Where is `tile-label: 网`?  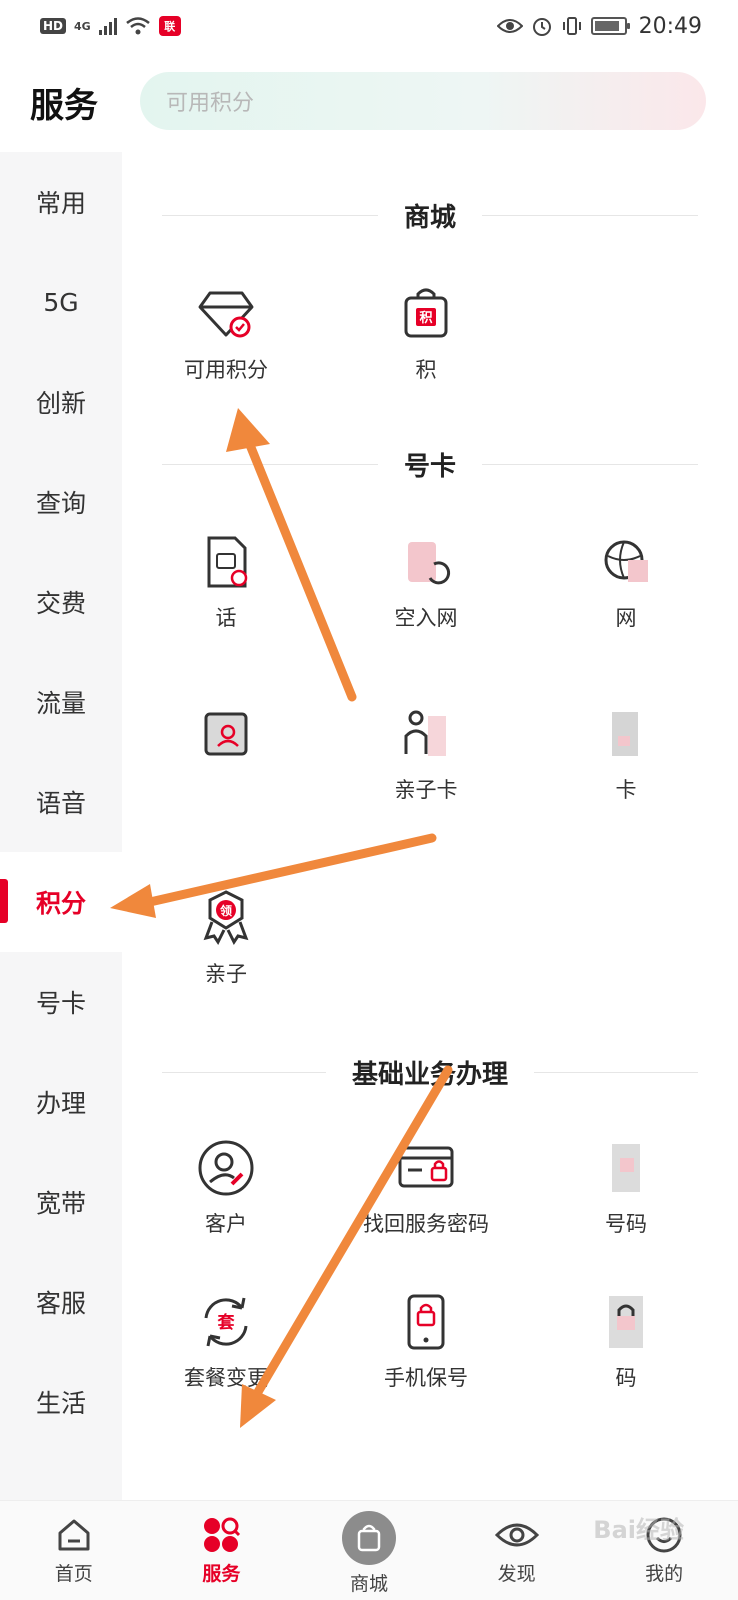 tile-label: 网 is located at coordinates (626, 618).